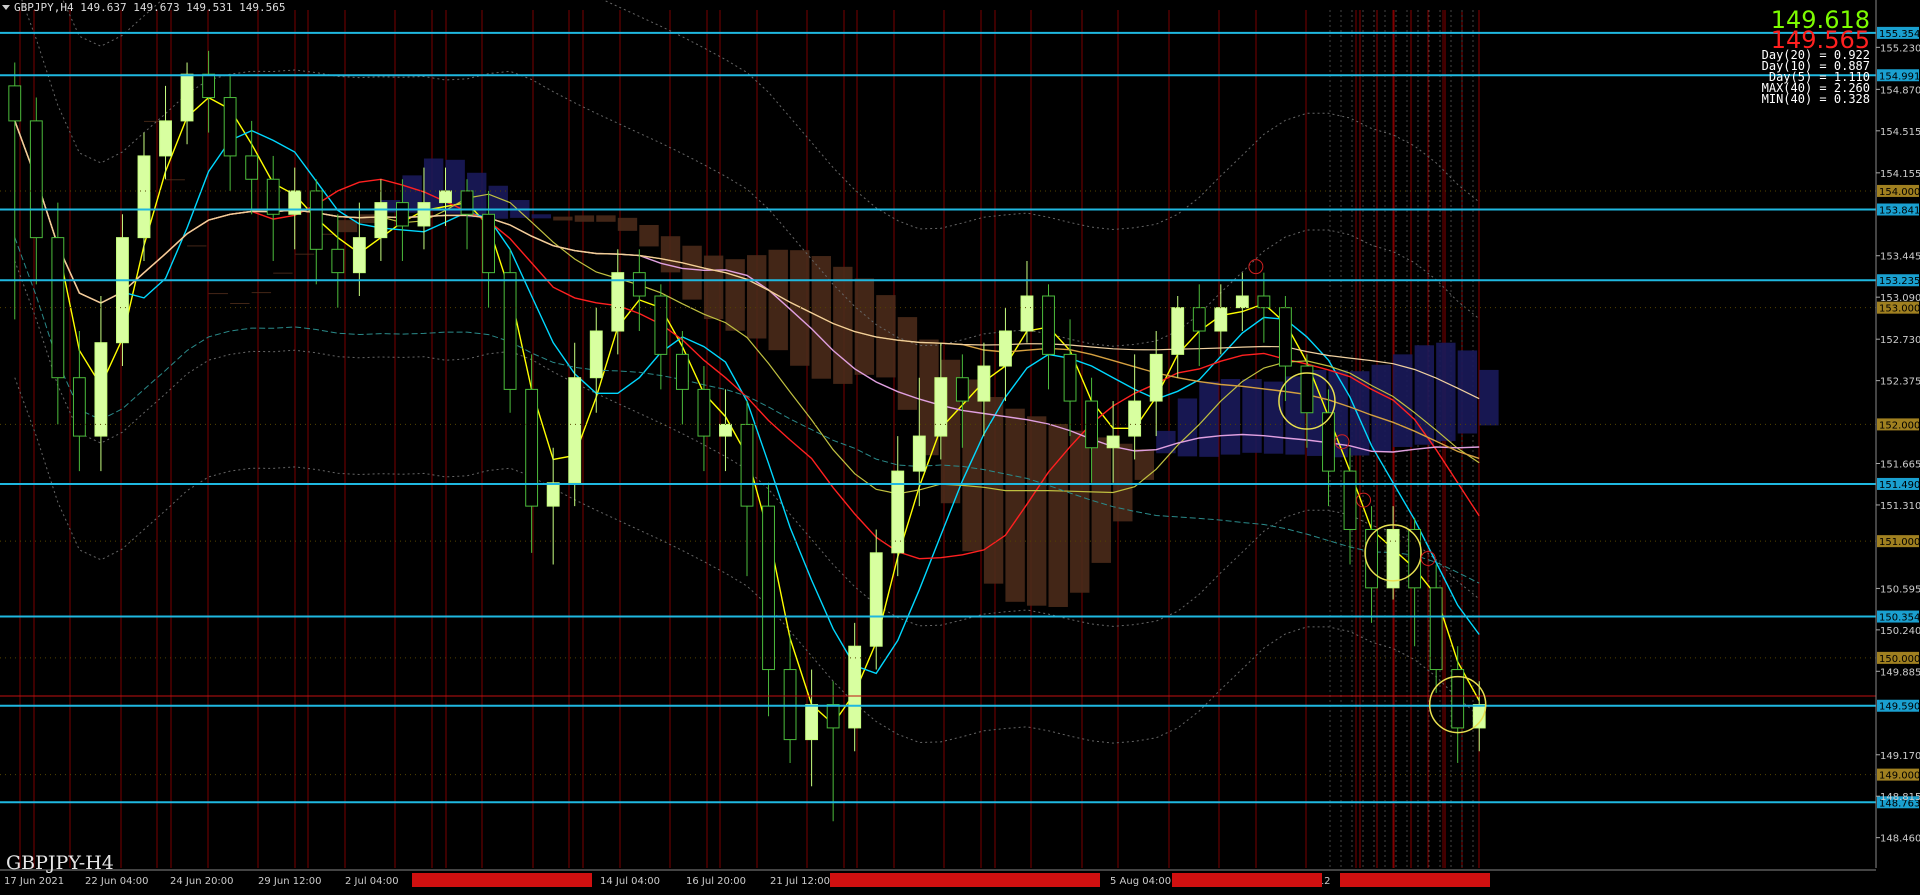 This screenshot has height=895, width=1920. I want to click on symbol-label: GBPJPY-H4, so click(60, 863).